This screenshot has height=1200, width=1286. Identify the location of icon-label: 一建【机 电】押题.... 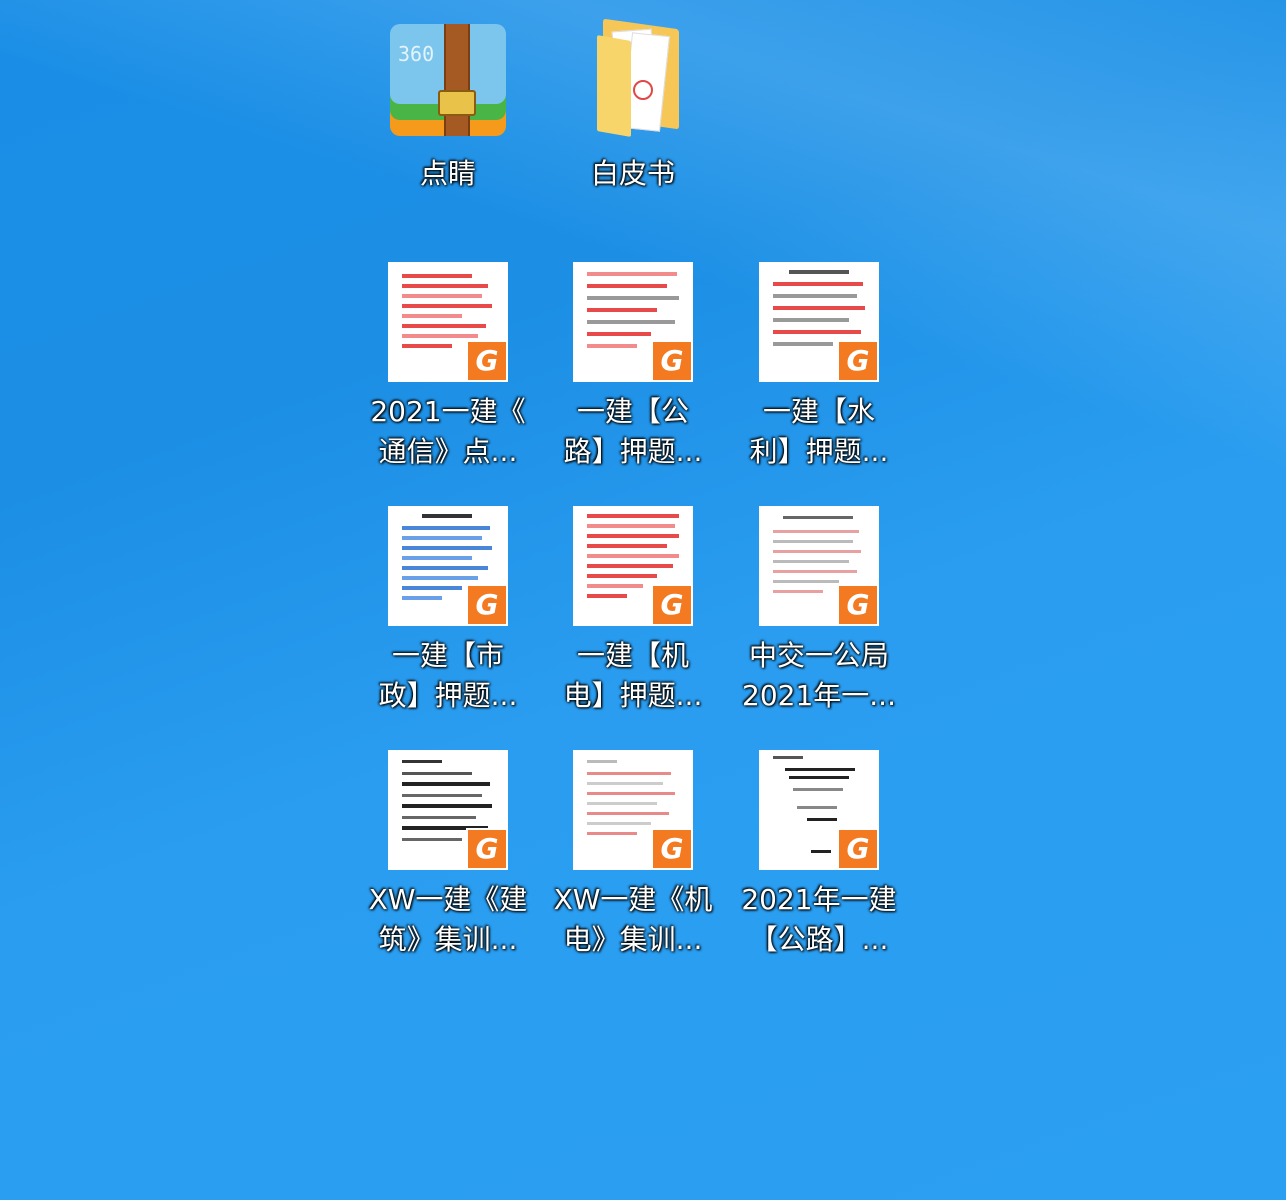
(633, 675).